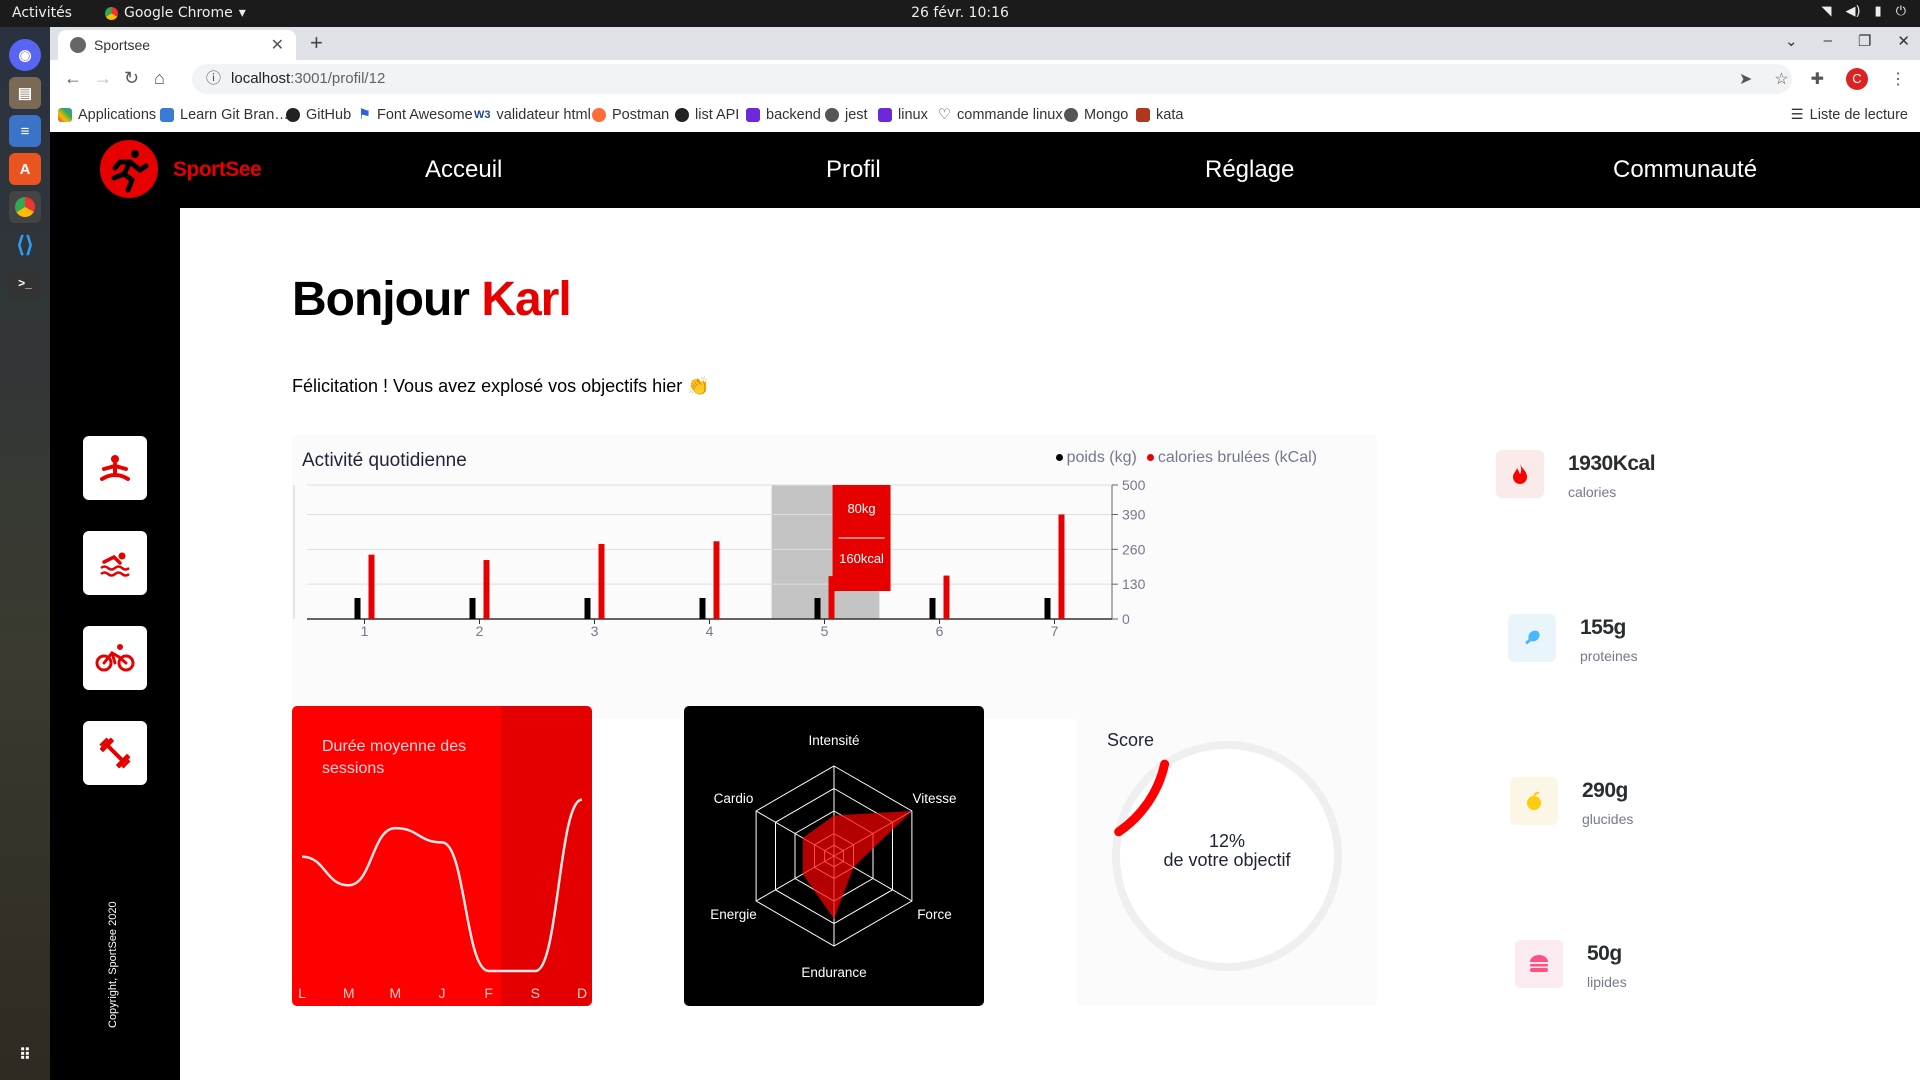 Image resolution: width=1920 pixels, height=1080 pixels. Describe the element at coordinates (415, 115) in the screenshot. I see `bookmark-font-awesome: ⚑ Font Awesome` at that location.